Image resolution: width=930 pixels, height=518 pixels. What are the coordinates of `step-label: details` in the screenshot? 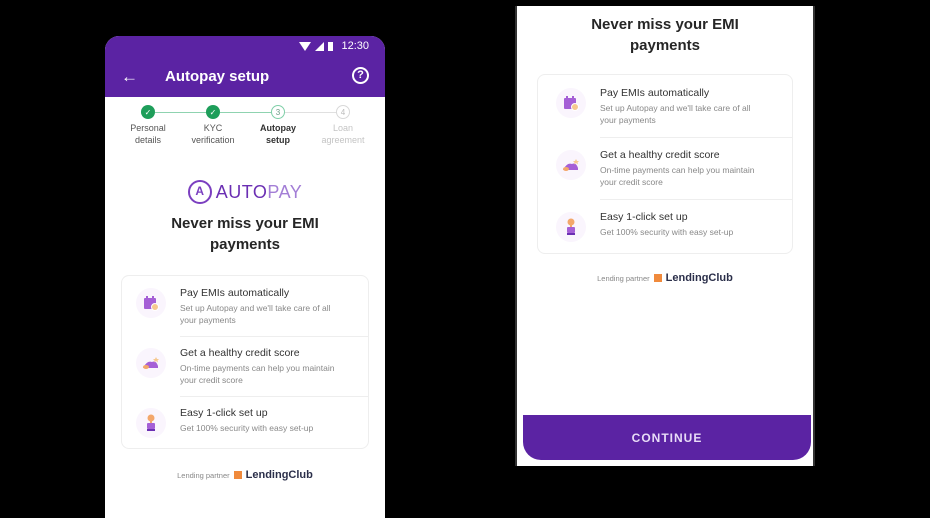 It's located at (147, 140).